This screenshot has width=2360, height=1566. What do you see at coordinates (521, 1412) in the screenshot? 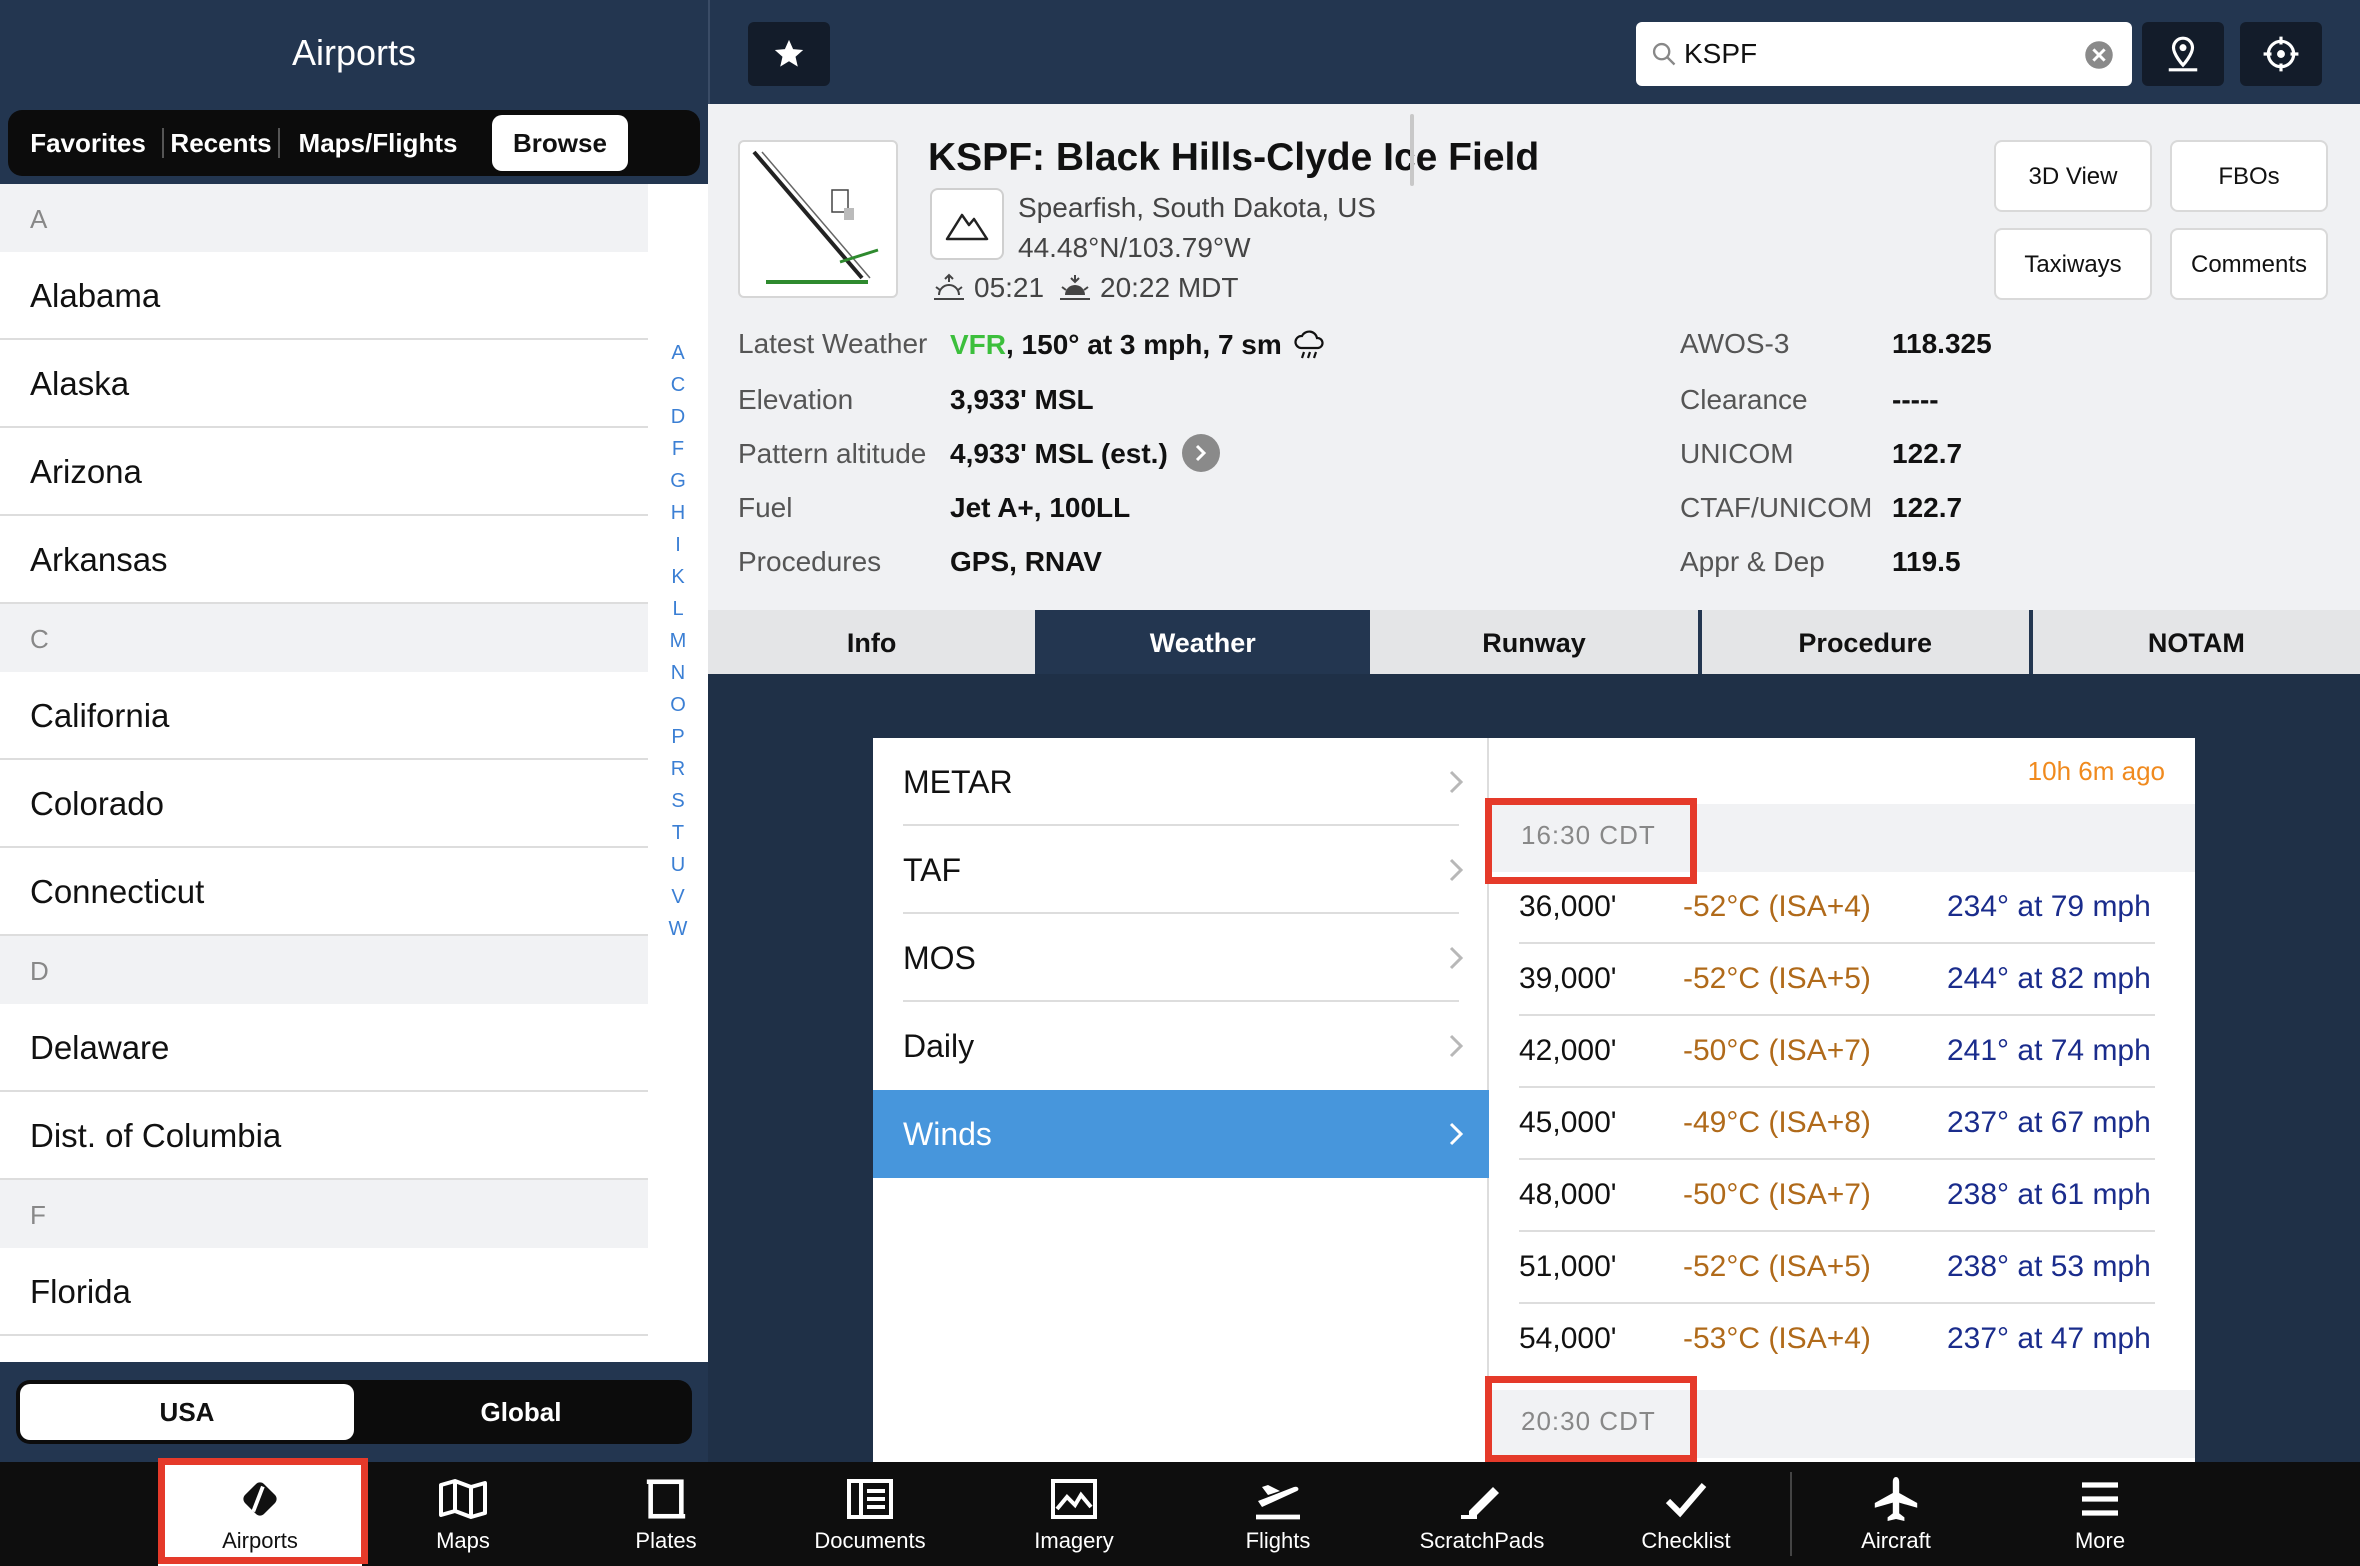
I see `region-global: Global` at bounding box center [521, 1412].